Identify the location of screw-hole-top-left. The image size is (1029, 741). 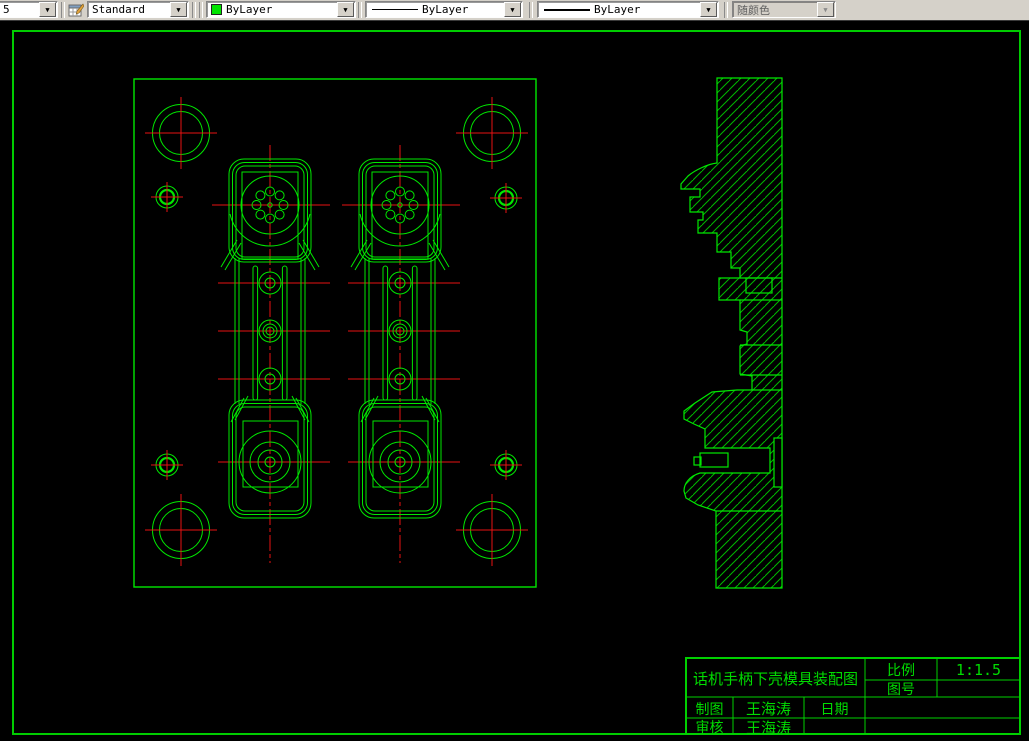
(167, 197).